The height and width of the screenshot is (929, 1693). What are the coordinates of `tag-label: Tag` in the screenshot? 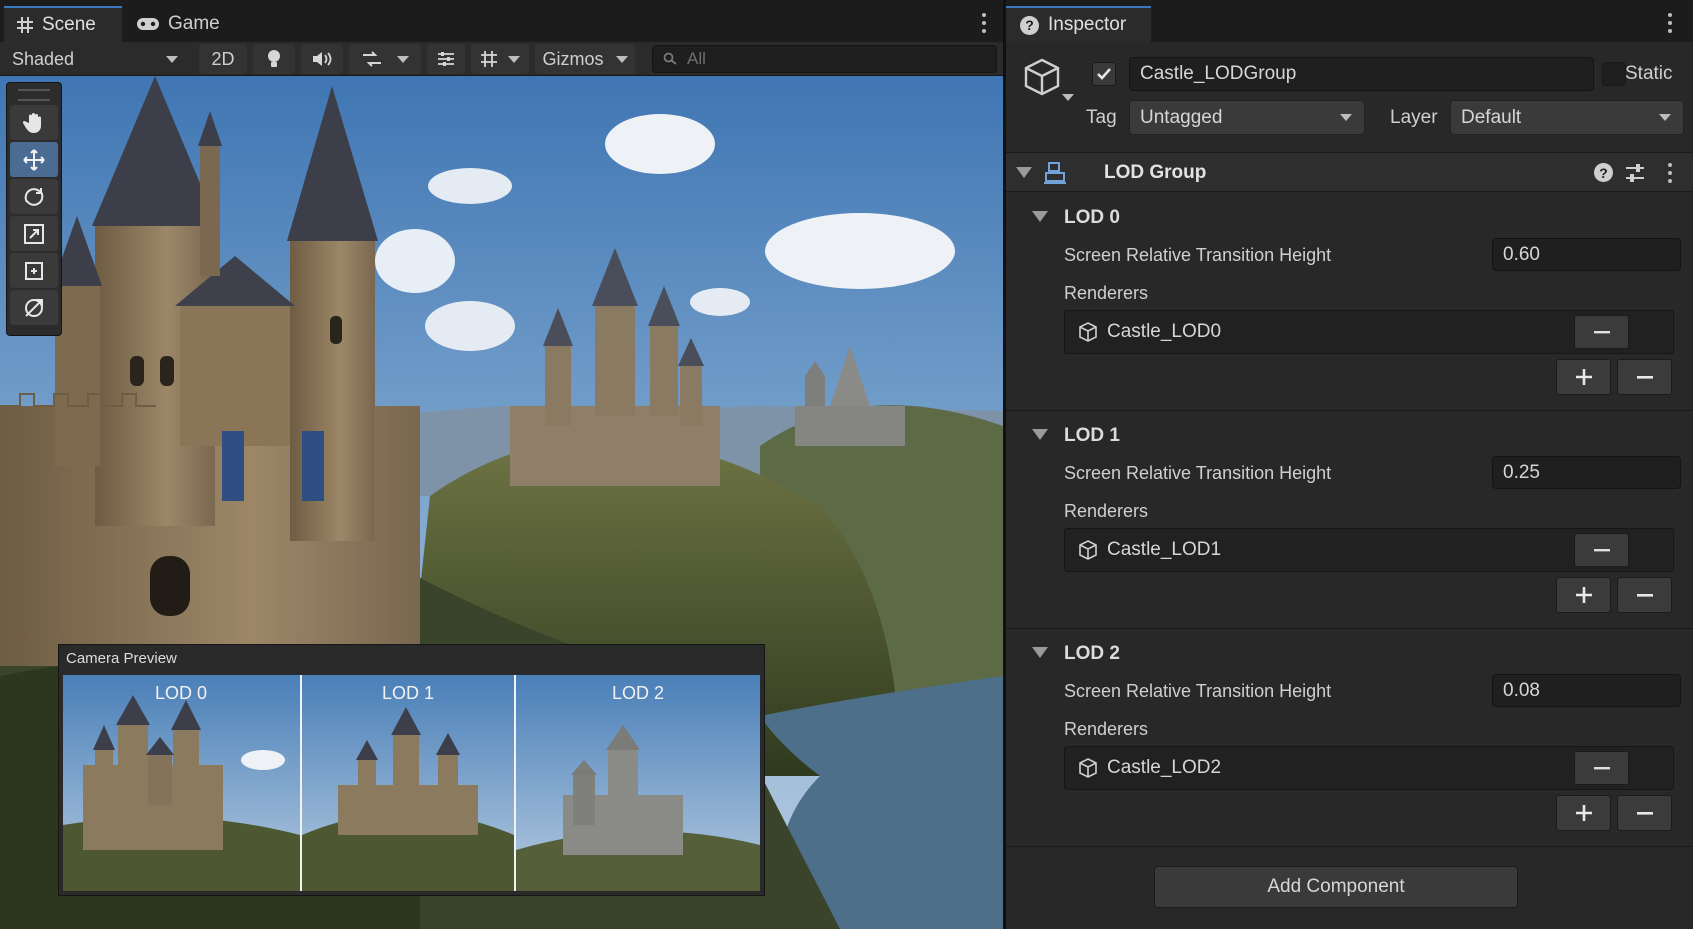 It's located at (1101, 117).